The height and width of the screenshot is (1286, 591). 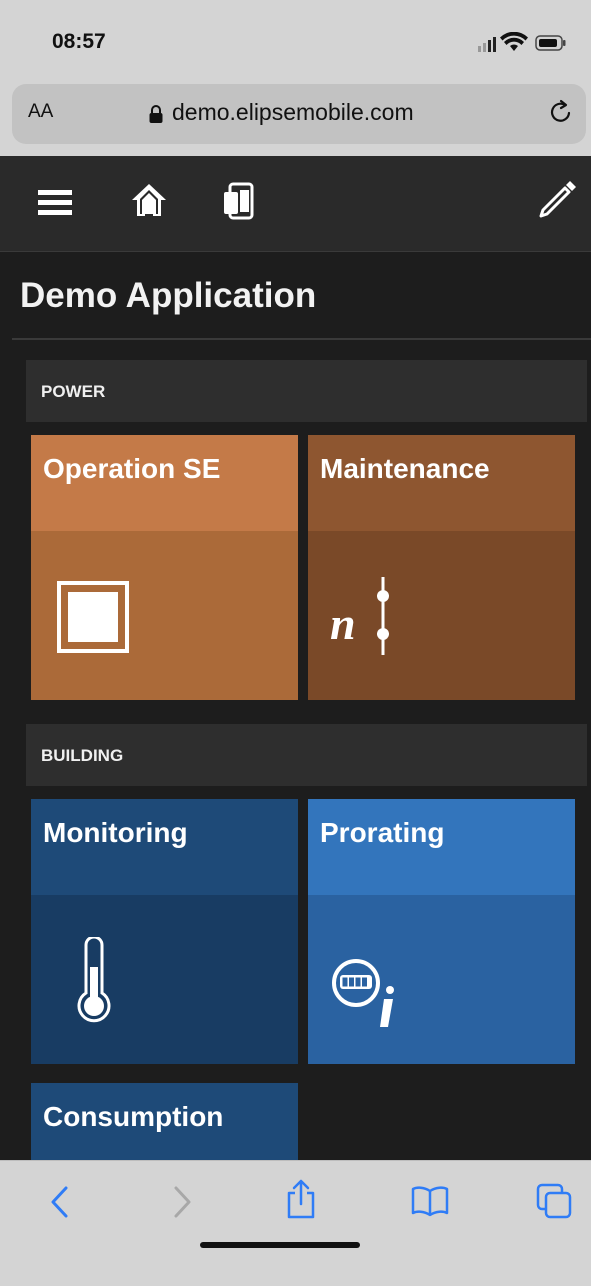 I want to click on title-divider, so click(x=301, y=339).